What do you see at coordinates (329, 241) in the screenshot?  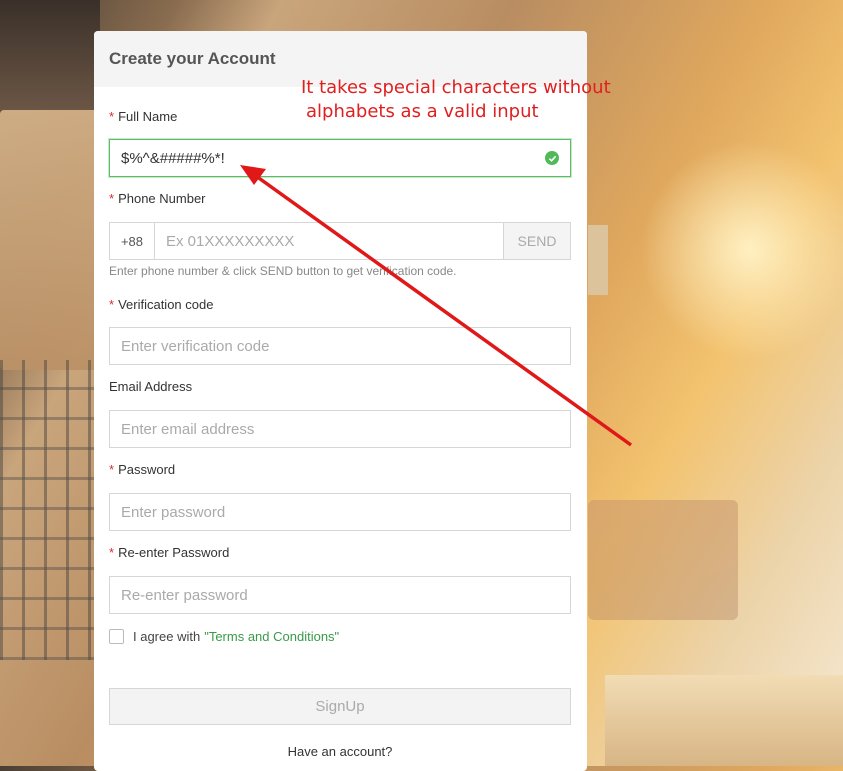 I see `phone-input: Ex 01XXXXXXXXX` at bounding box center [329, 241].